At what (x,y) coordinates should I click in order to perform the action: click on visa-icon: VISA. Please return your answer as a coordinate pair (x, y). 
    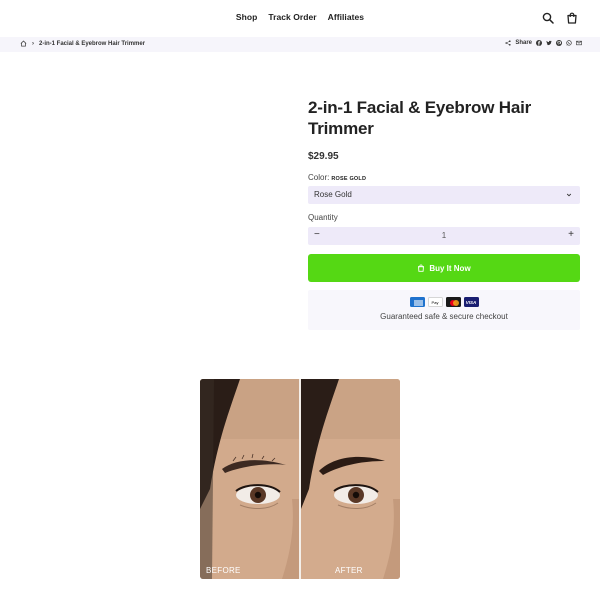
    Looking at the image, I should click on (471, 302).